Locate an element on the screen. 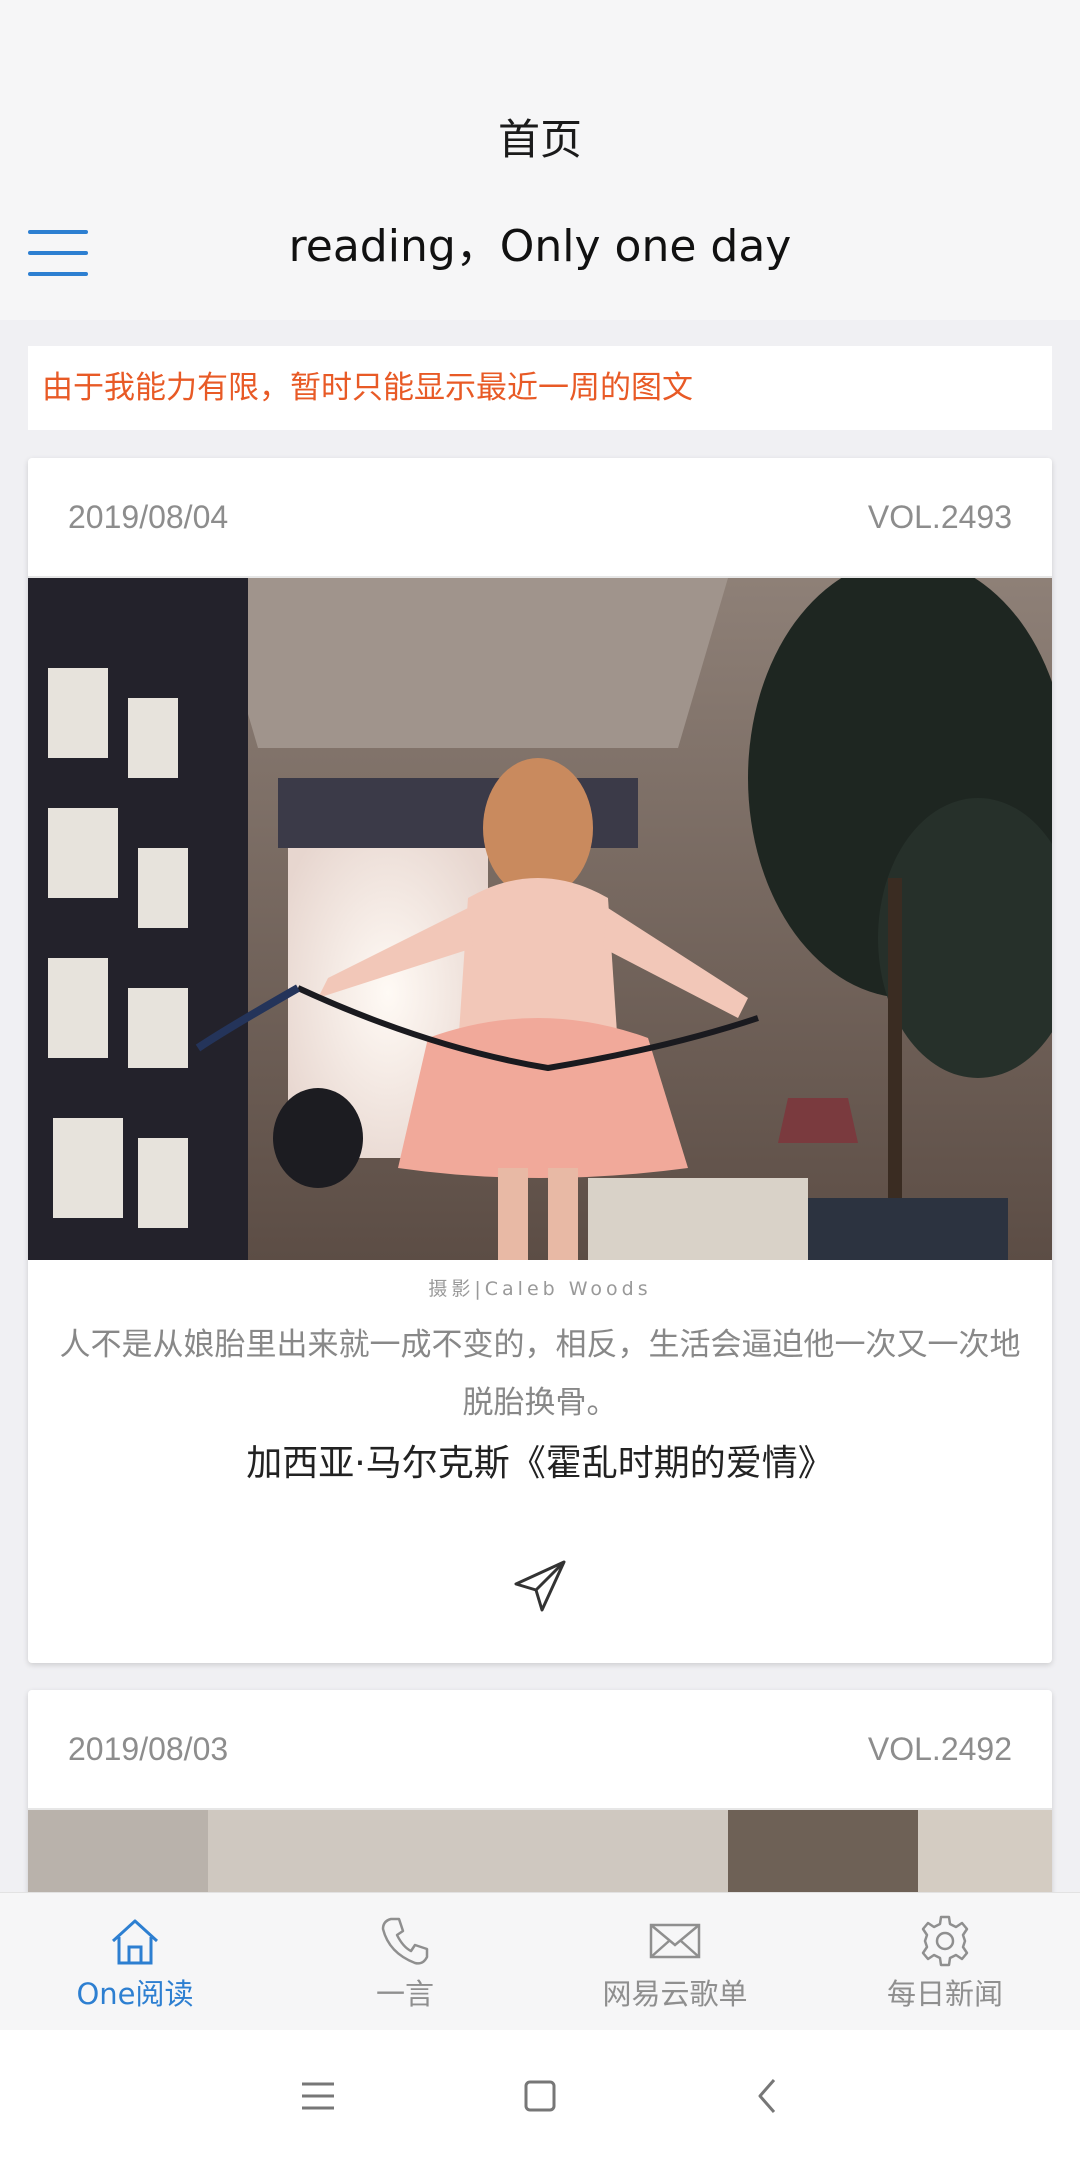 This screenshot has width=1080, height=2160. nav-label: 每日新闻 is located at coordinates (944, 1994).